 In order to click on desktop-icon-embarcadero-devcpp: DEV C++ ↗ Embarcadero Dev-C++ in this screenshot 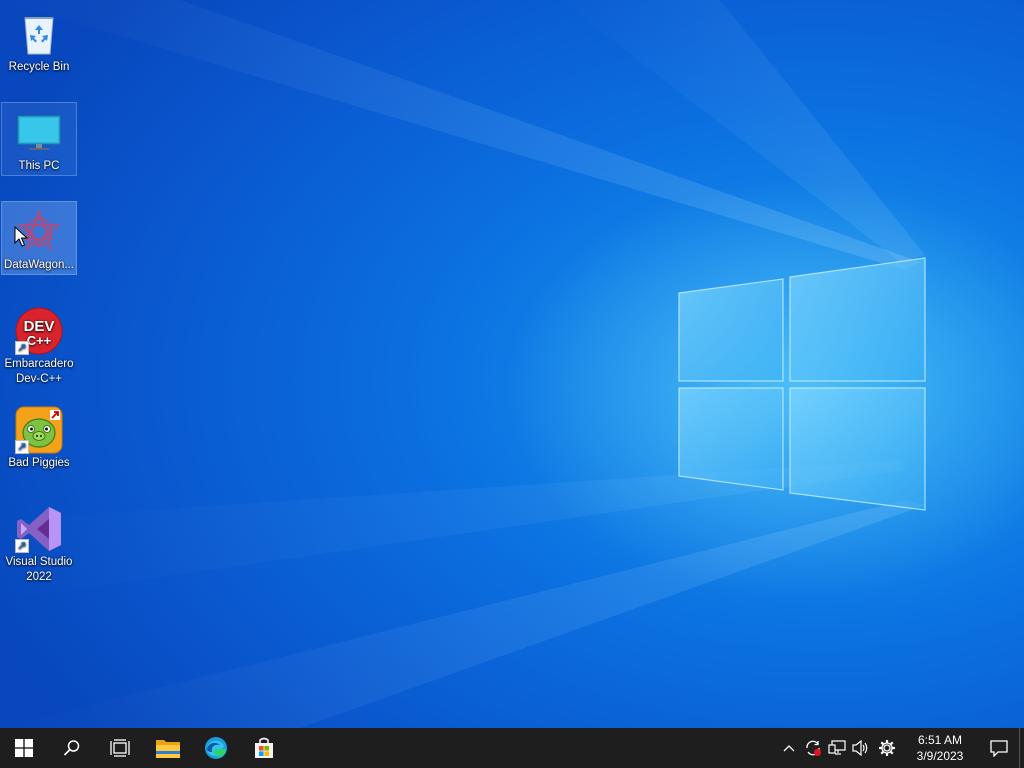, I will do `click(39, 344)`.